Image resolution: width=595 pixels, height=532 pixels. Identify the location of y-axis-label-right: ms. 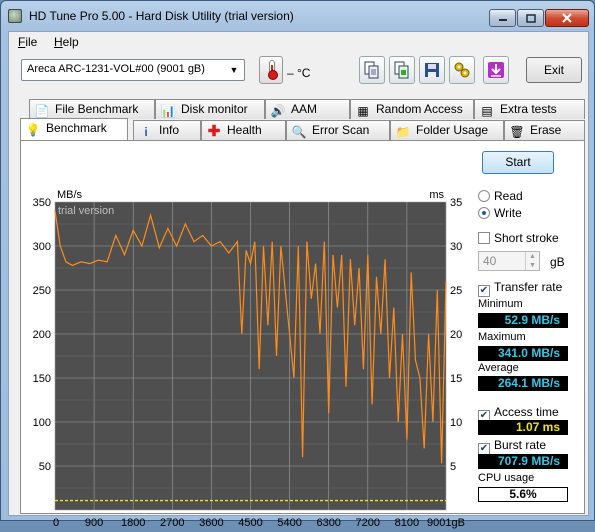
(436, 195).